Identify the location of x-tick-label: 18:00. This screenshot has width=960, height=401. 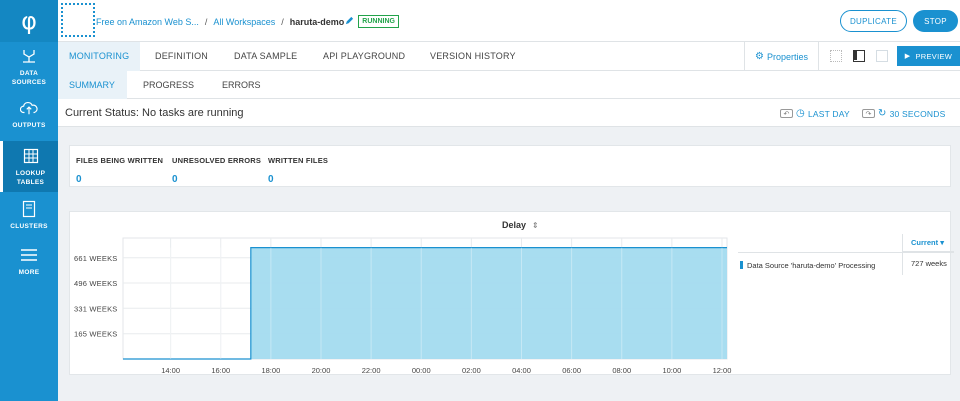
(270, 370).